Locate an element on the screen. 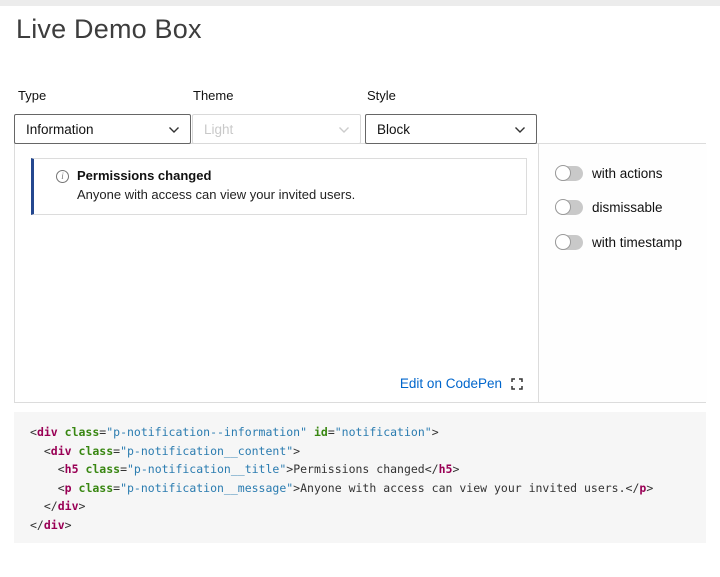 The width and height of the screenshot is (720, 577). page-title: Live Demo Box is located at coordinates (109, 29).